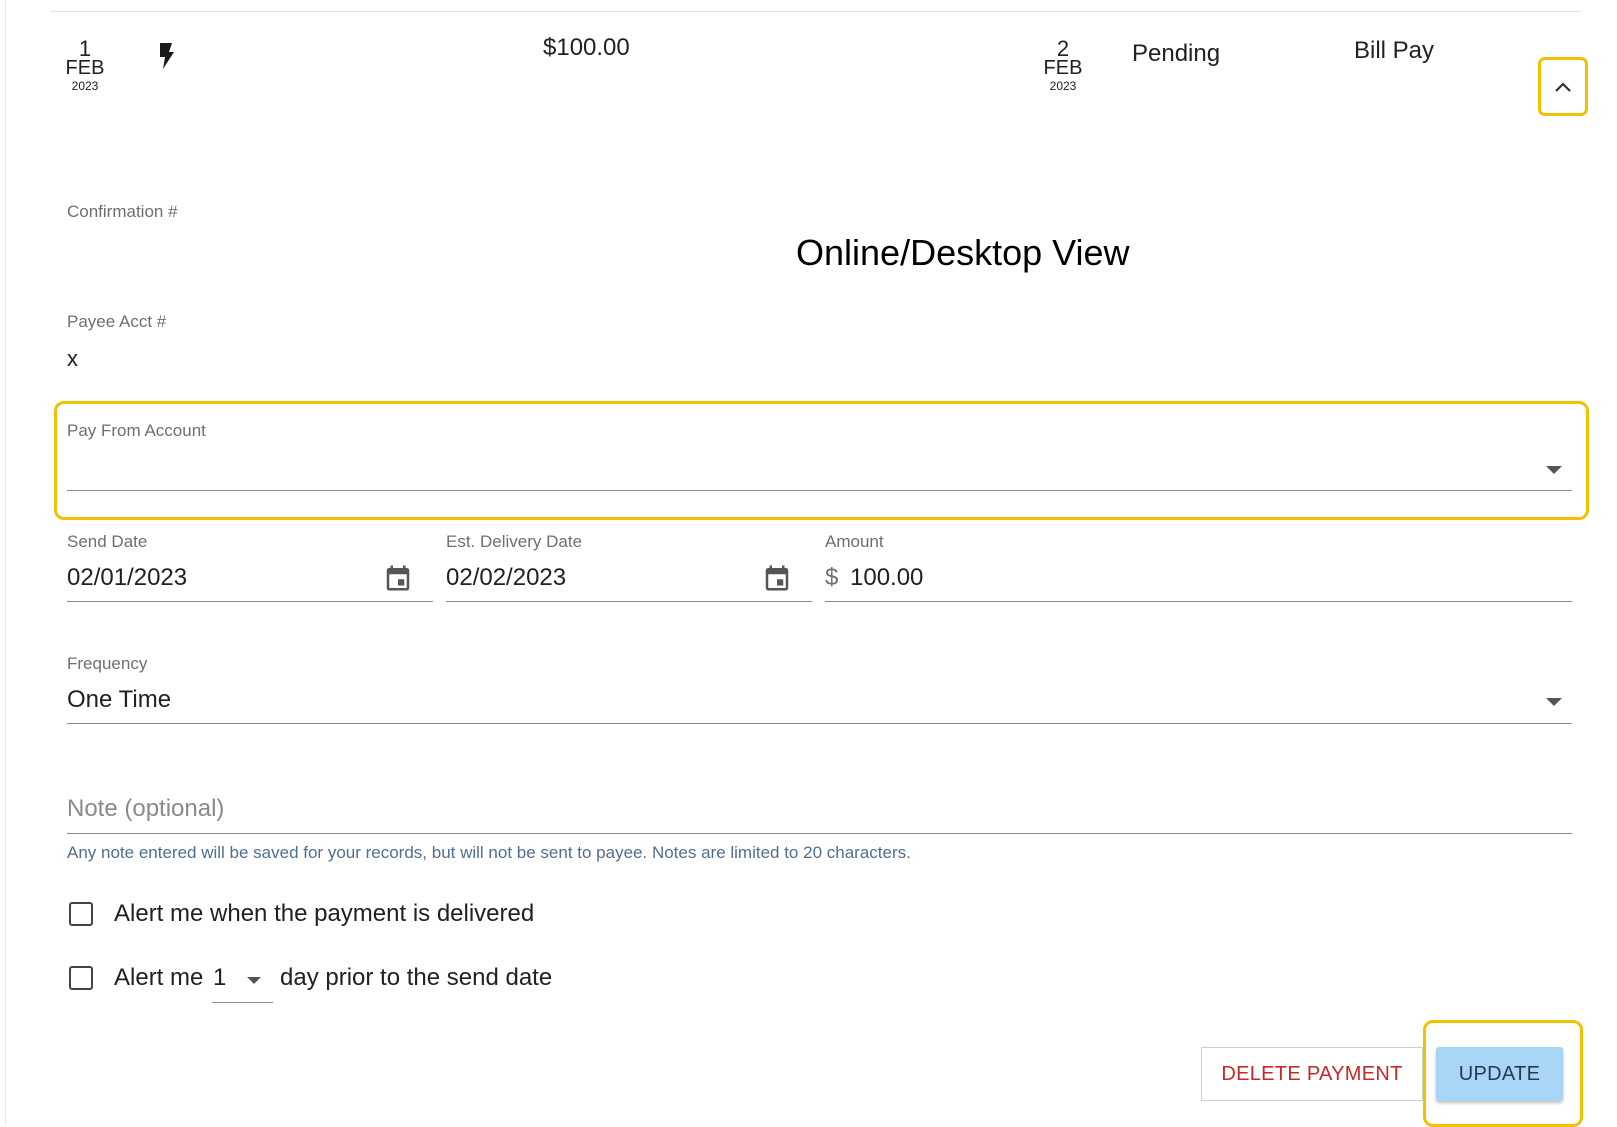 The width and height of the screenshot is (1617, 1127). I want to click on alert-days-dropdown-arrow-icon, so click(254, 980).